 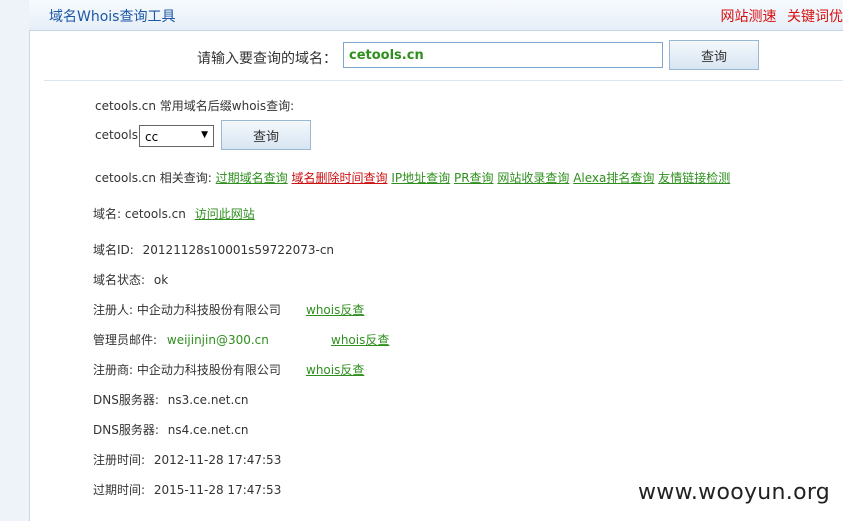 I want to click on whois-id-row: 域名ID: 20121128s10001s59722073-cn, so click(x=213, y=249).